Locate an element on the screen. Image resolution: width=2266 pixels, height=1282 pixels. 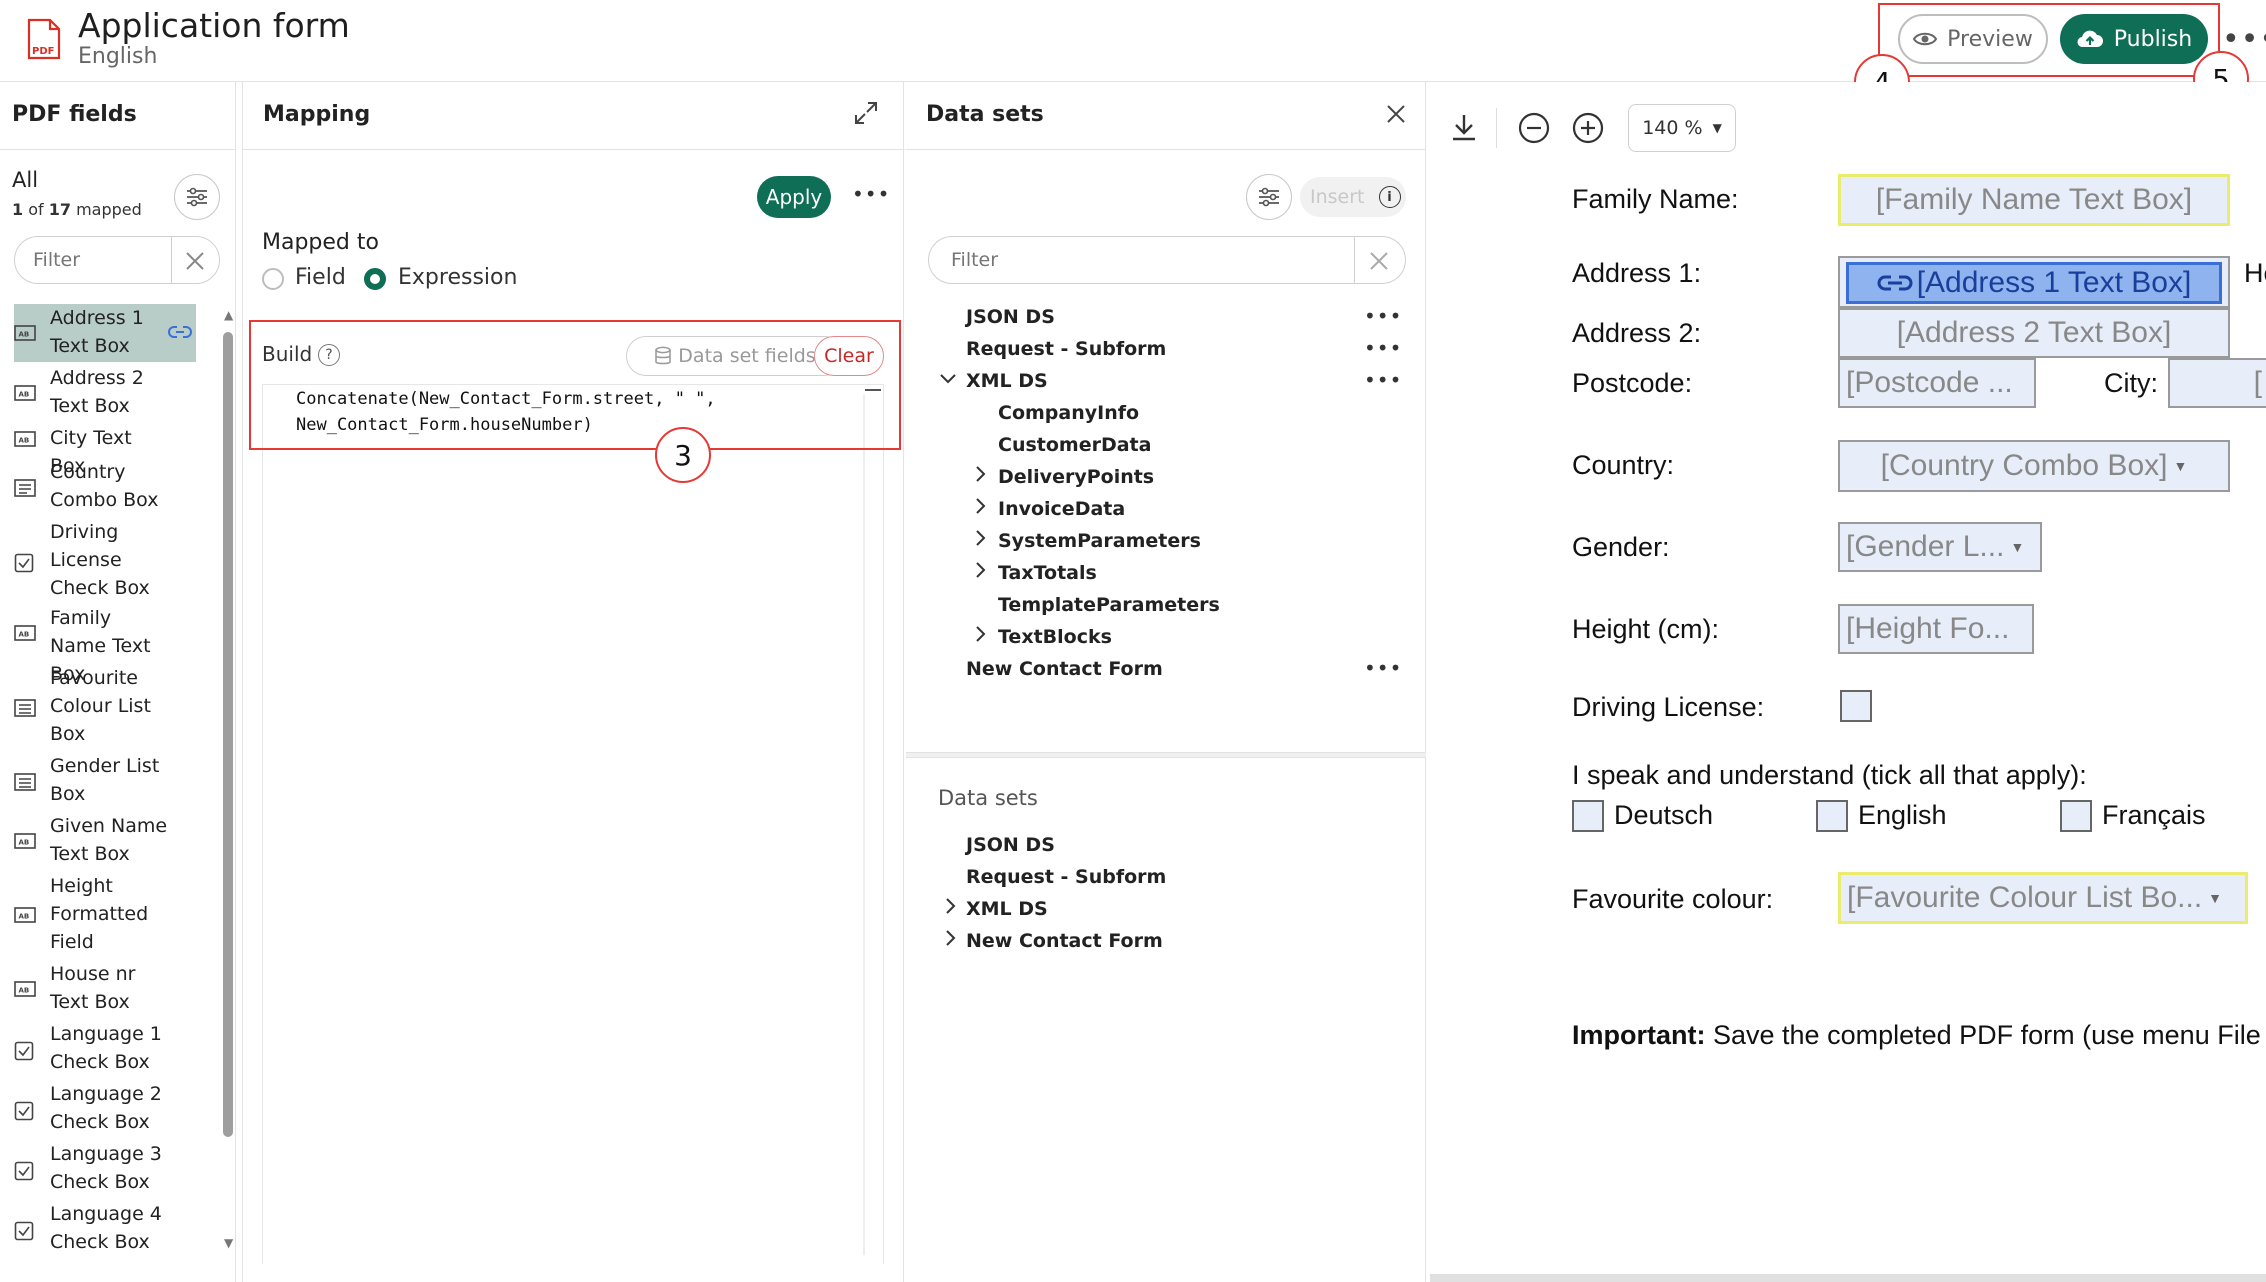
pdf-label-english: English is located at coordinates (1902, 815).